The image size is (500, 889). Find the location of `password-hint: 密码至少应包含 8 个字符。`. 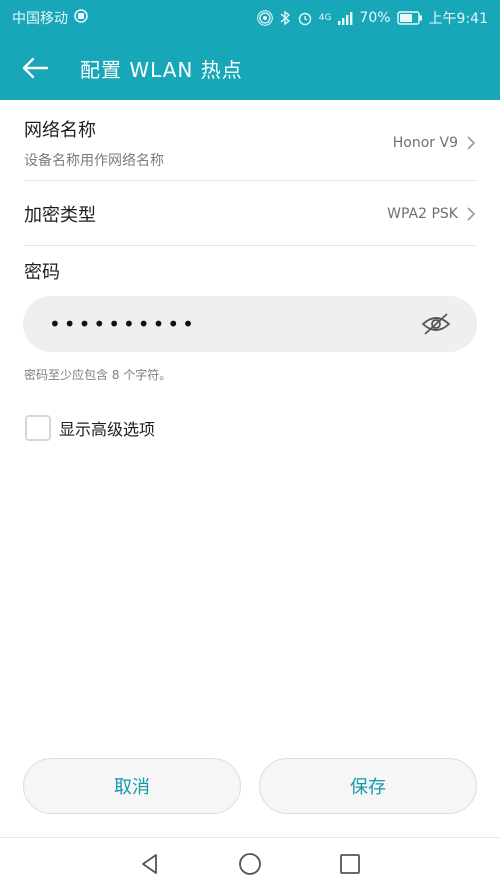

password-hint: 密码至少应包含 8 个字符。 is located at coordinates (98, 375).